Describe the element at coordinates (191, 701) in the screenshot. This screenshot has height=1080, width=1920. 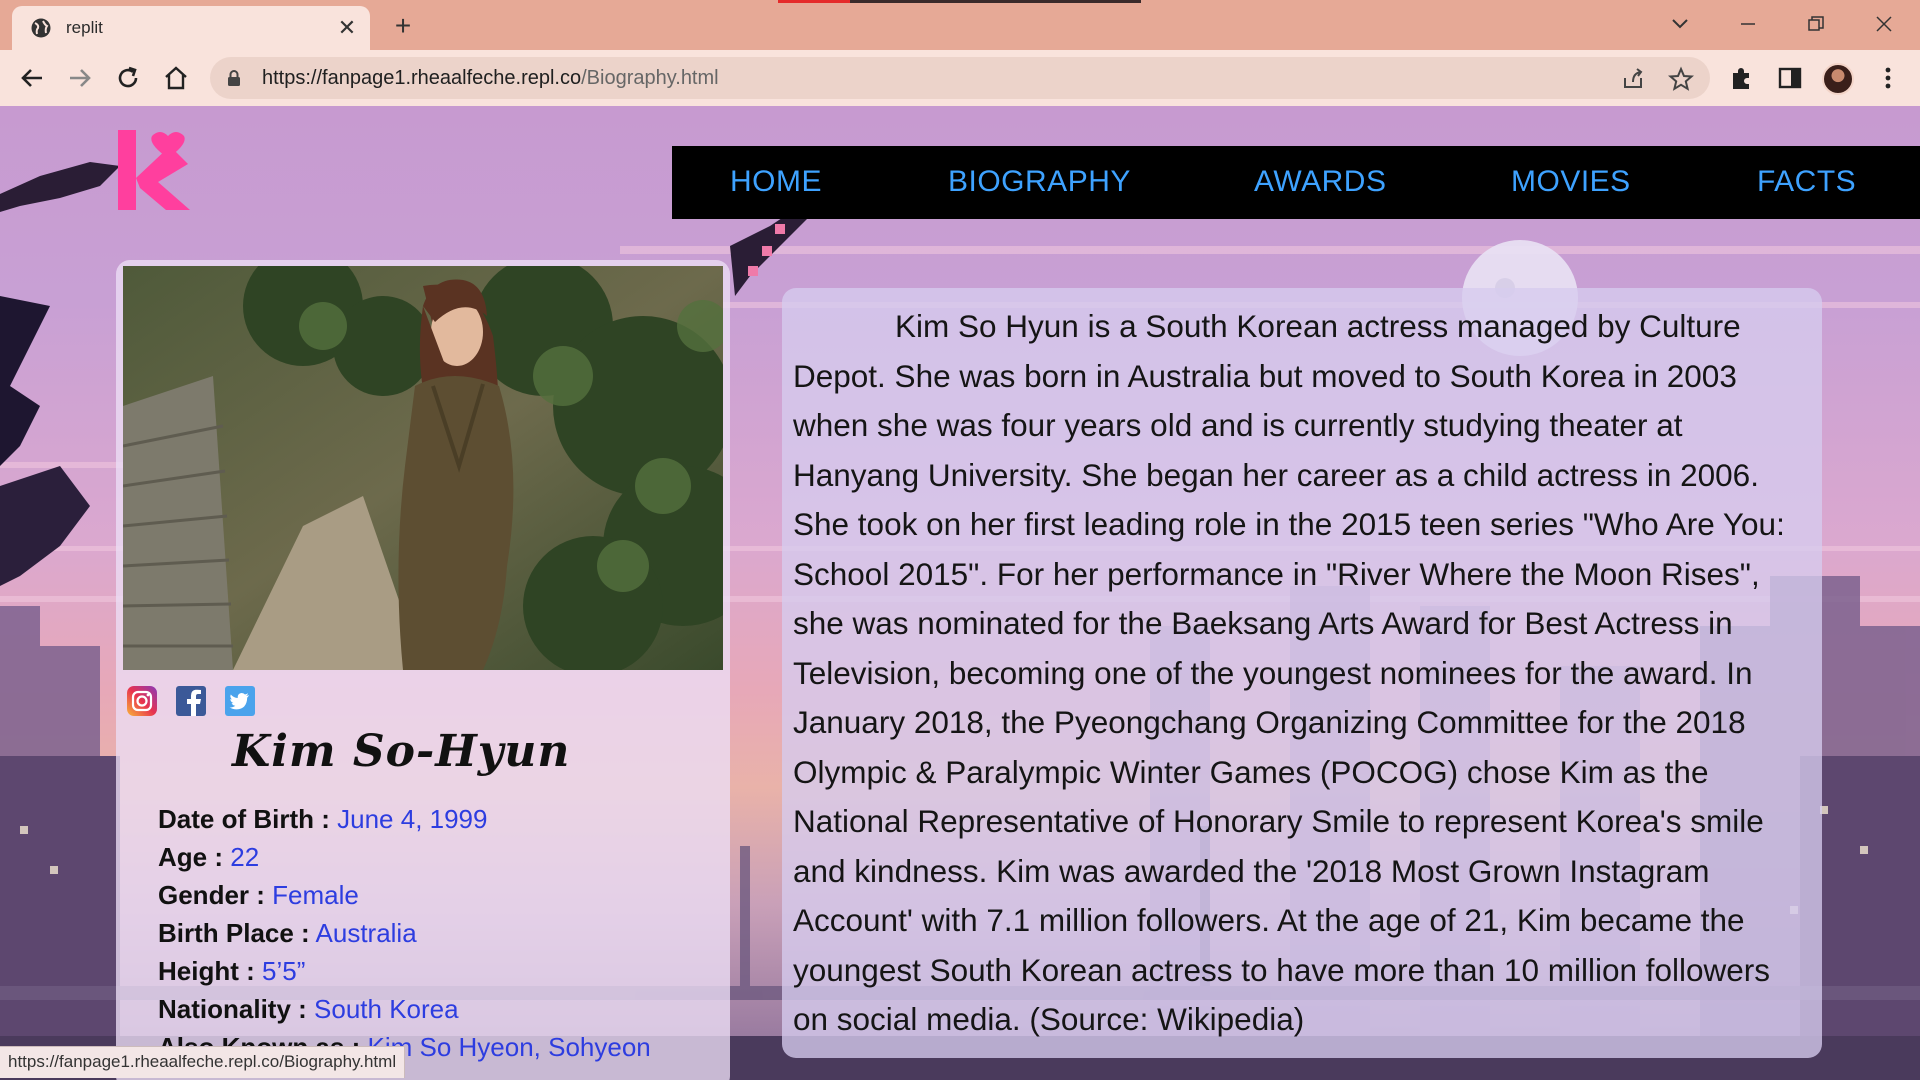
I see `facebook-icon` at that location.